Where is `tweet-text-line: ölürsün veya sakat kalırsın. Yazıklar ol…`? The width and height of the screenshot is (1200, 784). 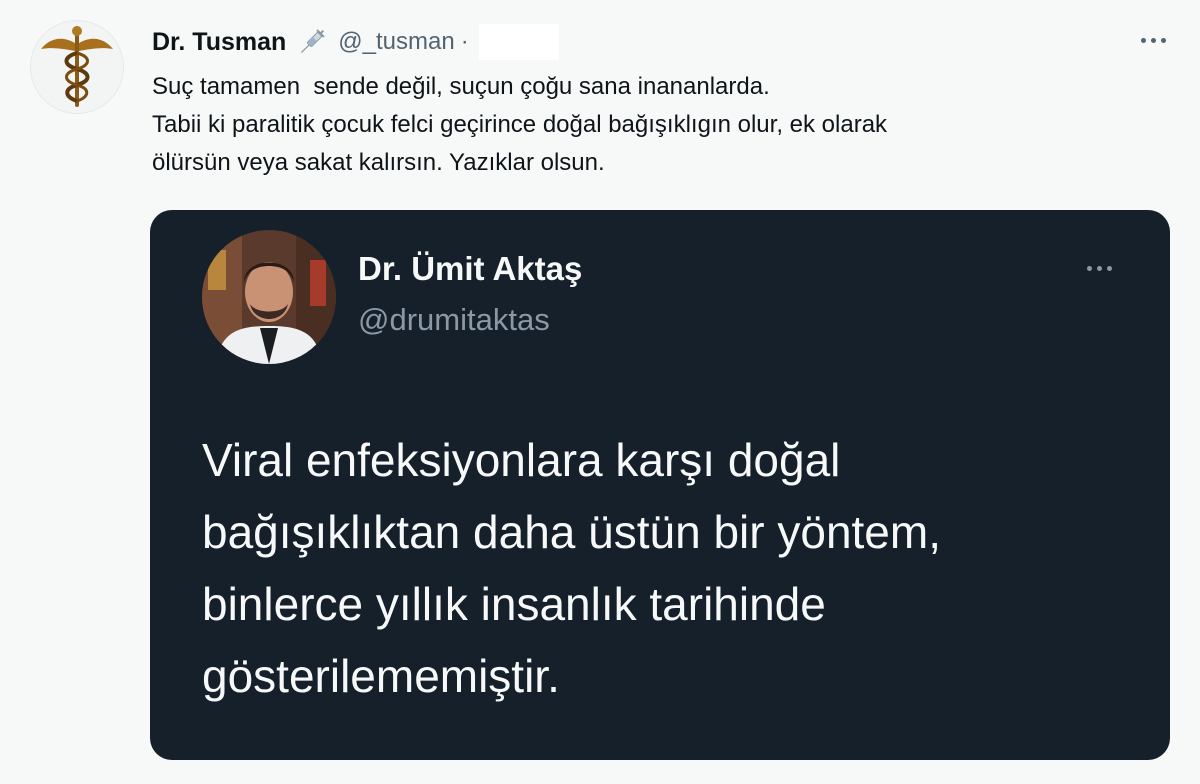 tweet-text-line: ölürsün veya sakat kalırsın. Yazıklar ol… is located at coordinates (378, 162).